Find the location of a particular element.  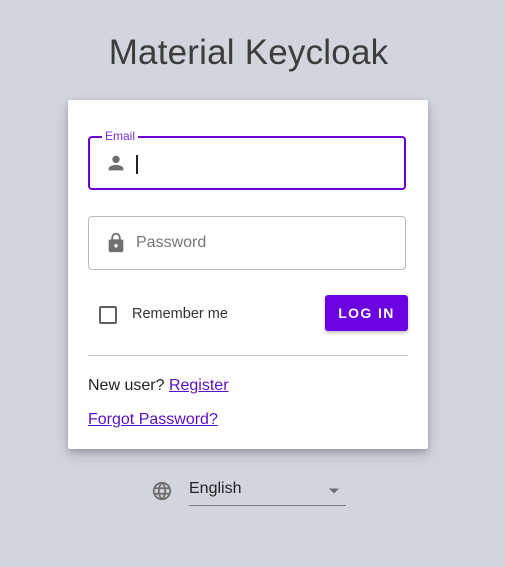

login-button: LOG IN is located at coordinates (366, 313).